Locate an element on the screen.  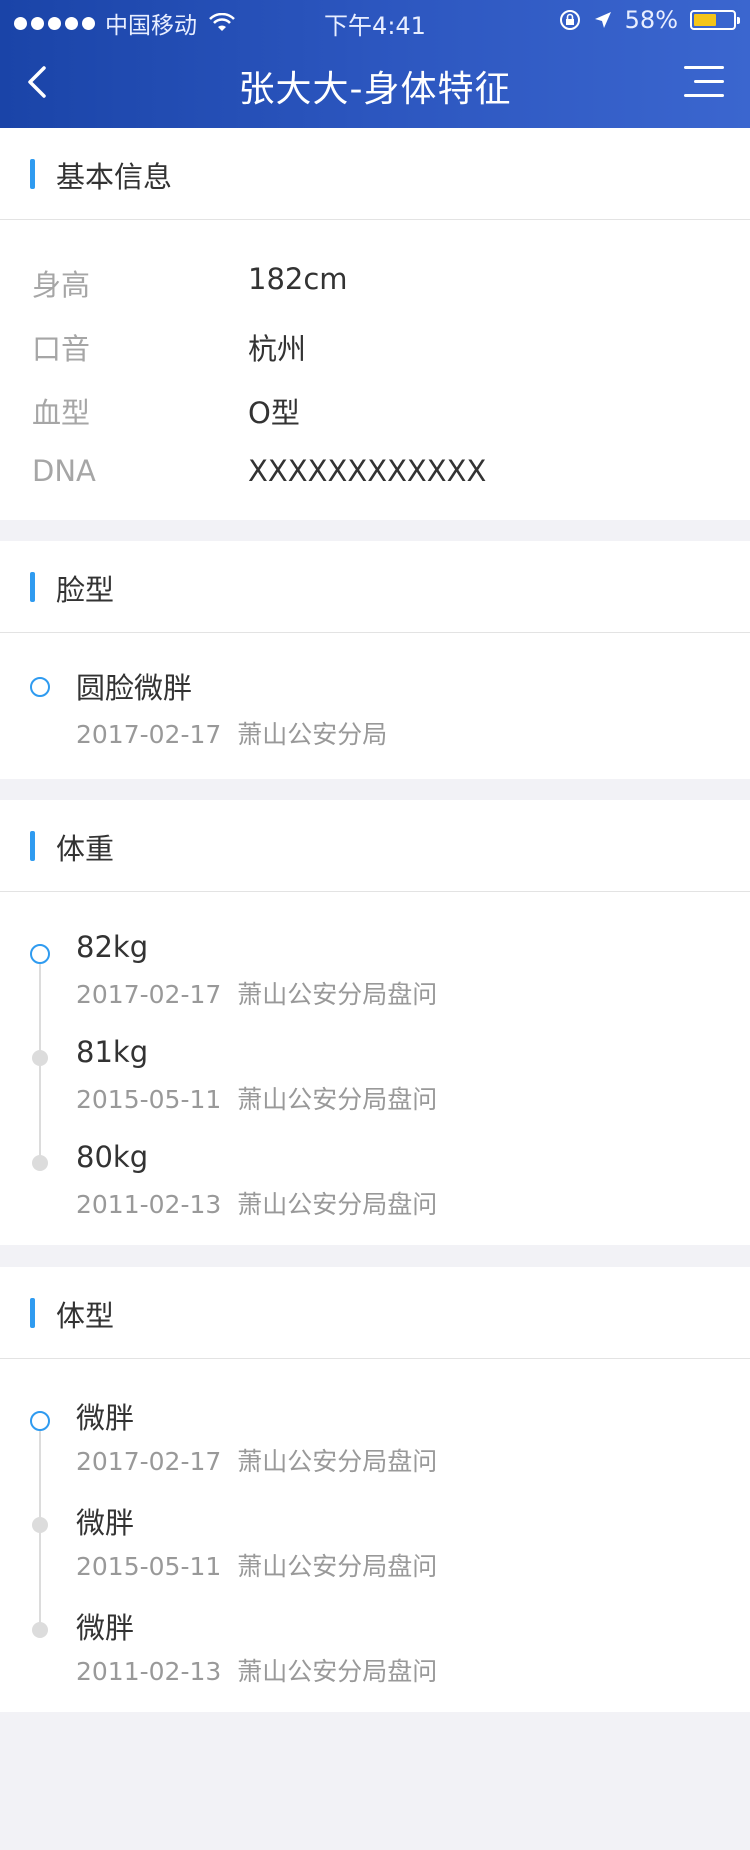
timeline-item: 微胖 2015-05-11 萧山公安分局盘问 is located at coordinates (375, 1522).